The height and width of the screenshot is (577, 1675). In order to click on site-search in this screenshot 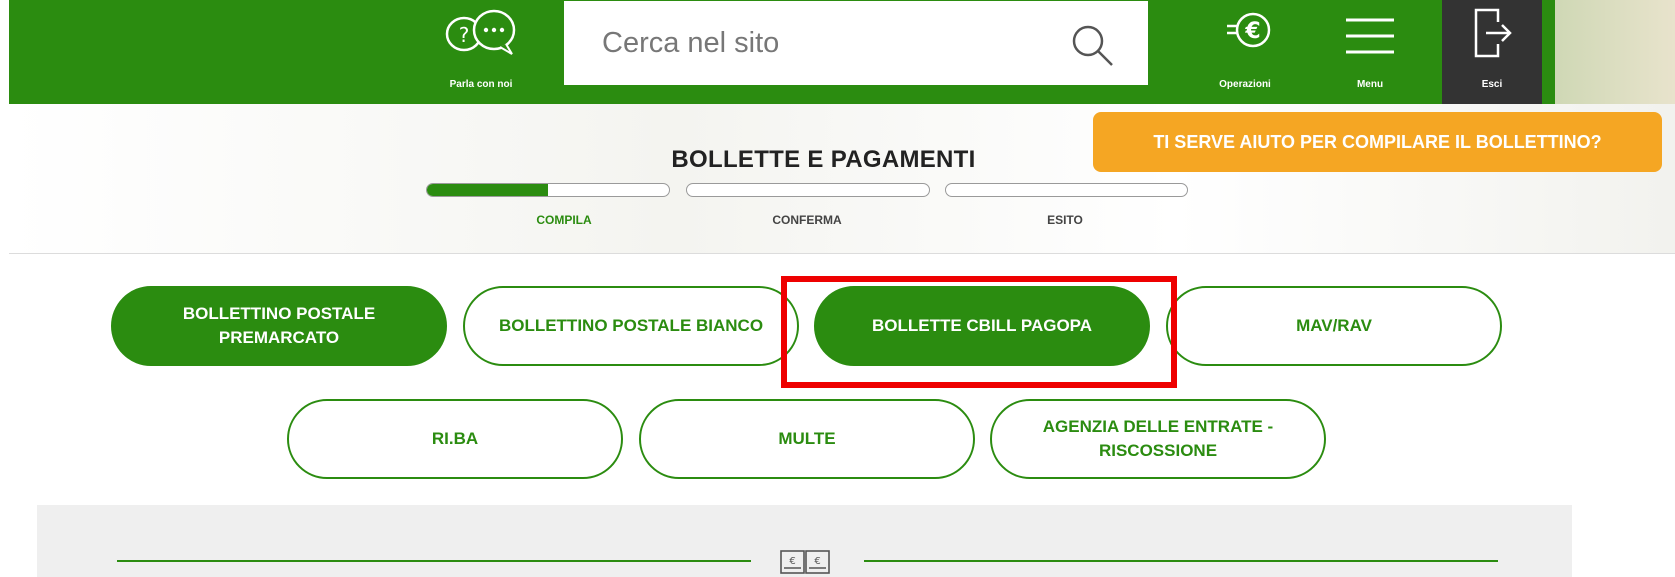, I will do `click(856, 43)`.